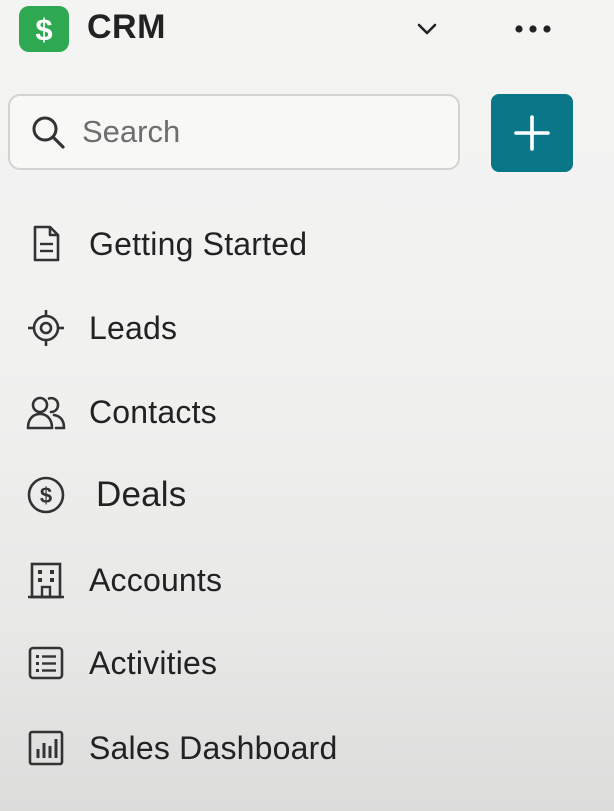 This screenshot has height=811, width=614. Describe the element at coordinates (307, 495) in the screenshot. I see `nav-item-deals: $ Deals` at that location.